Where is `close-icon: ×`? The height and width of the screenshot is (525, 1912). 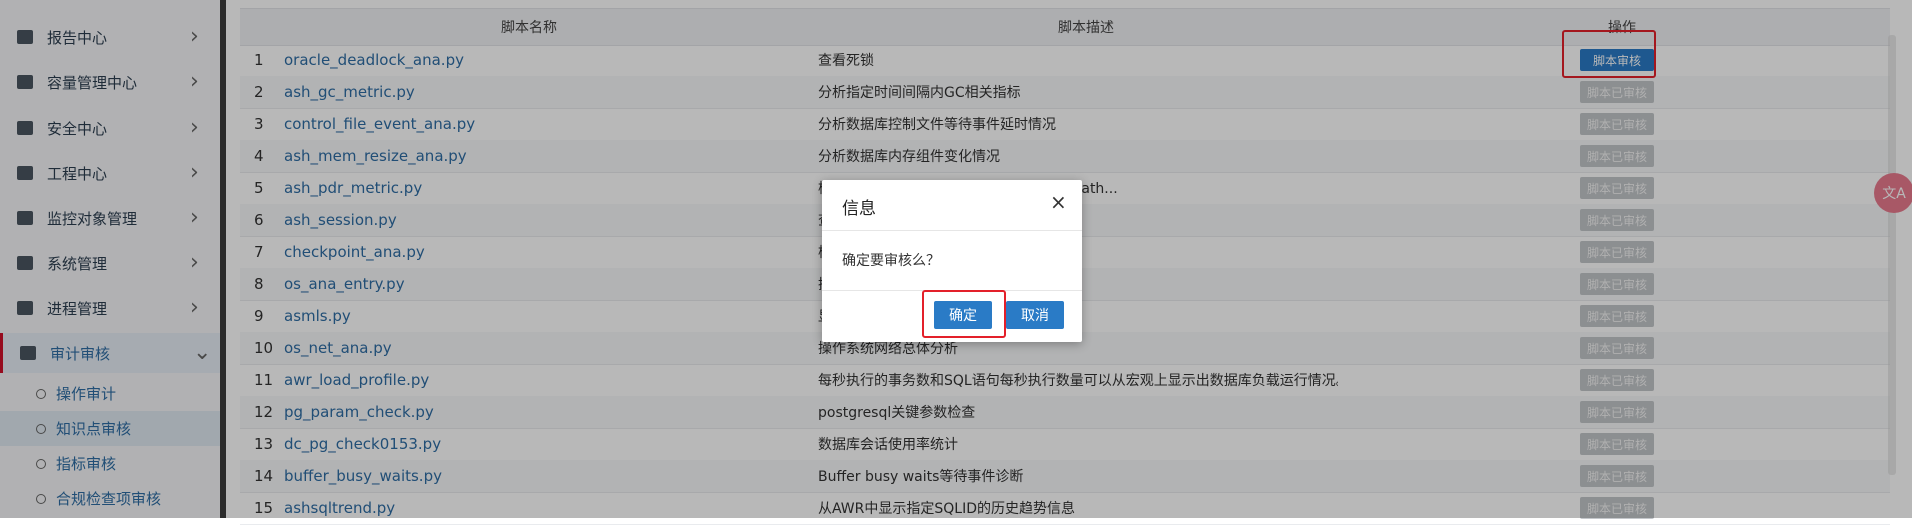
close-icon: × is located at coordinates (1058, 202).